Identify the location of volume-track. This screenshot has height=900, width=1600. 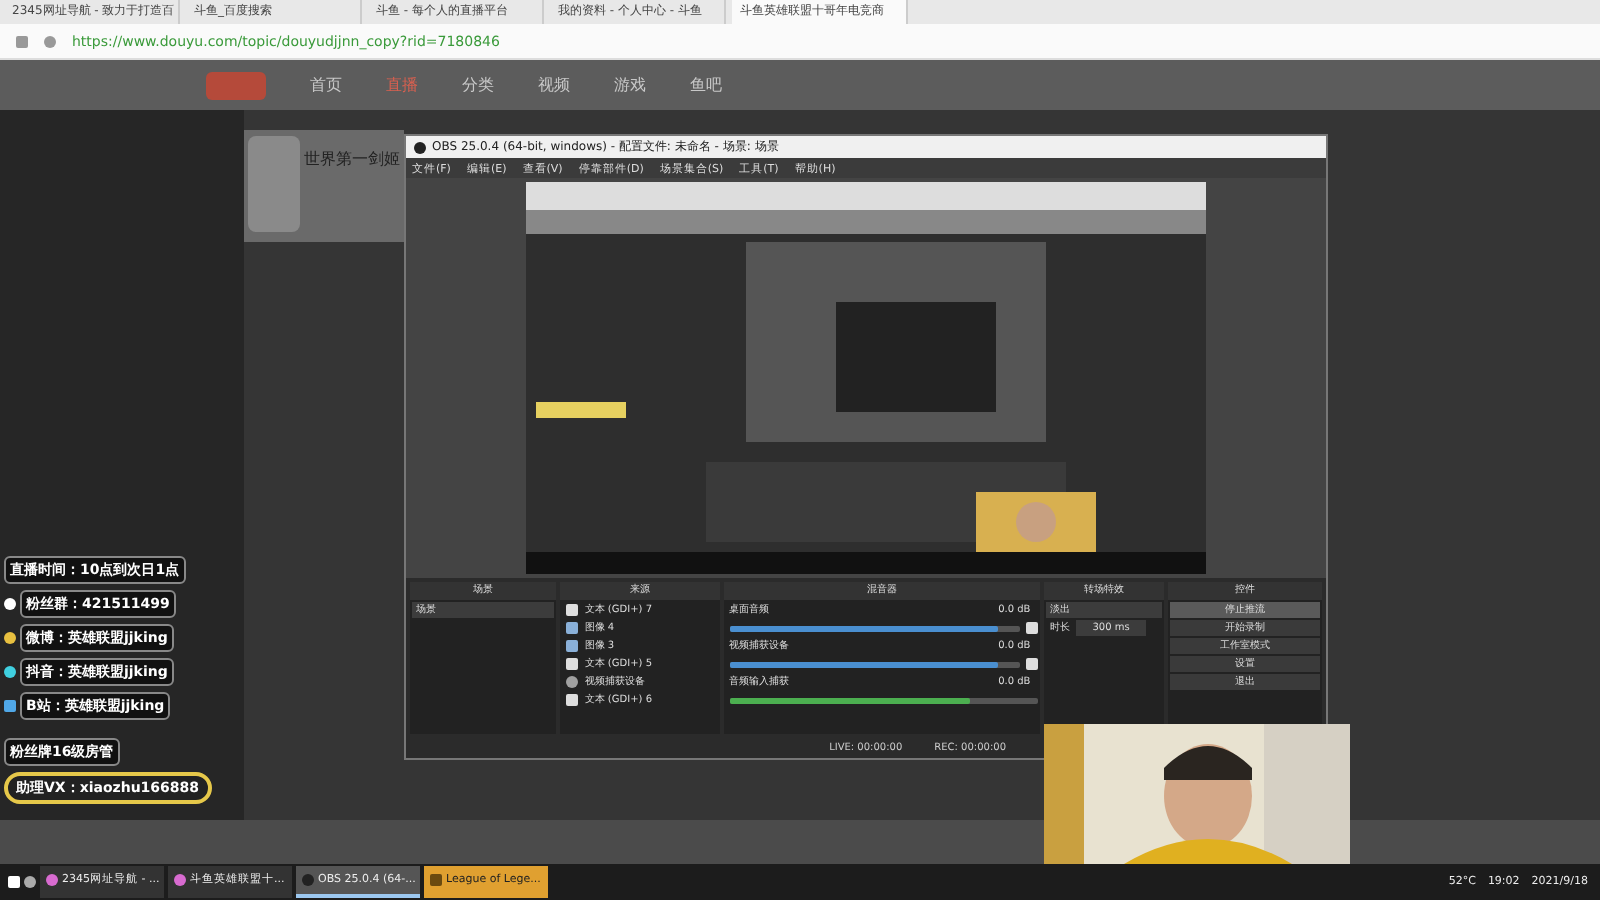
(884, 700).